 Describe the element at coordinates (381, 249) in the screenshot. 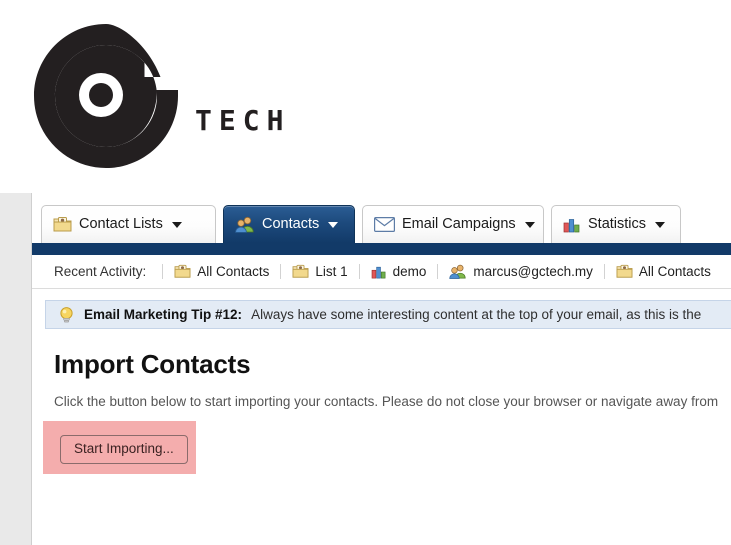

I see `navigation-accent-bar` at that location.